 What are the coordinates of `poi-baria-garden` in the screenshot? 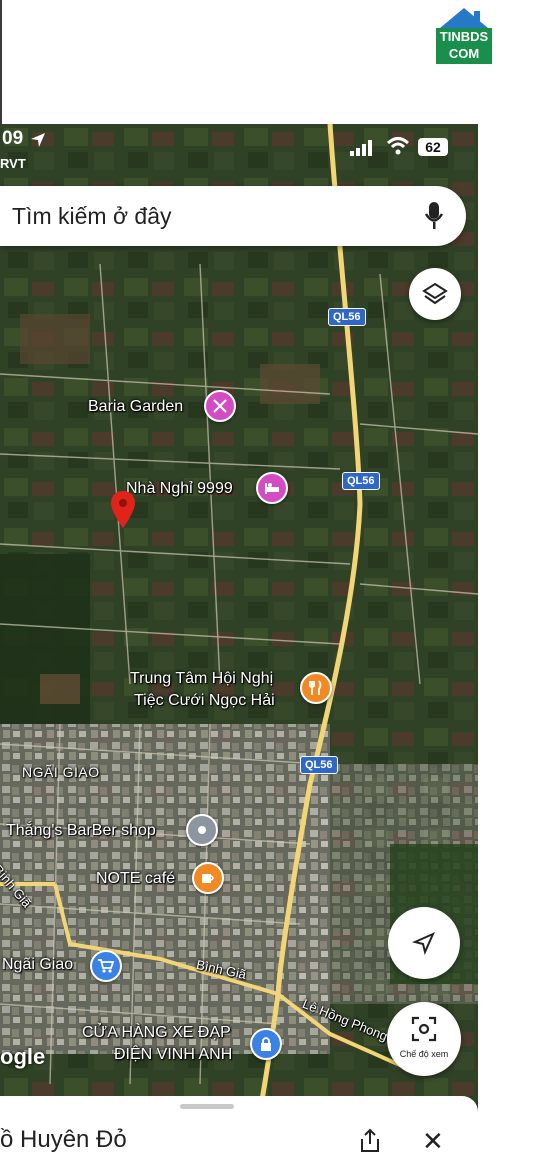 It's located at (220, 406).